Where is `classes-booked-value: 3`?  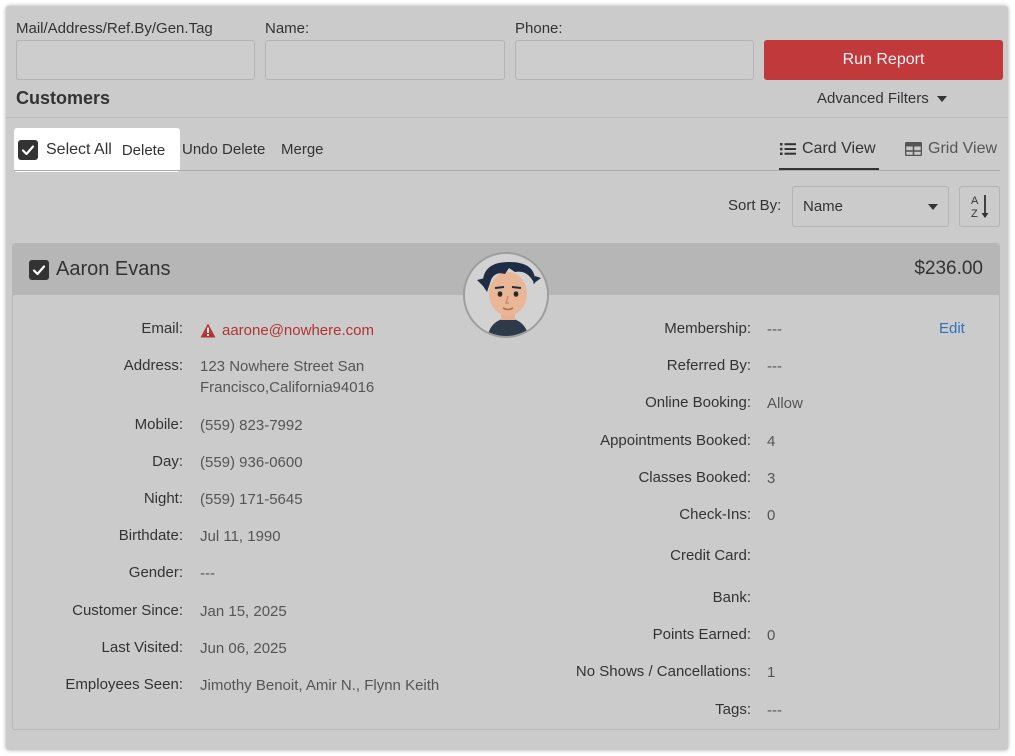
classes-booked-value: 3 is located at coordinates (771, 478).